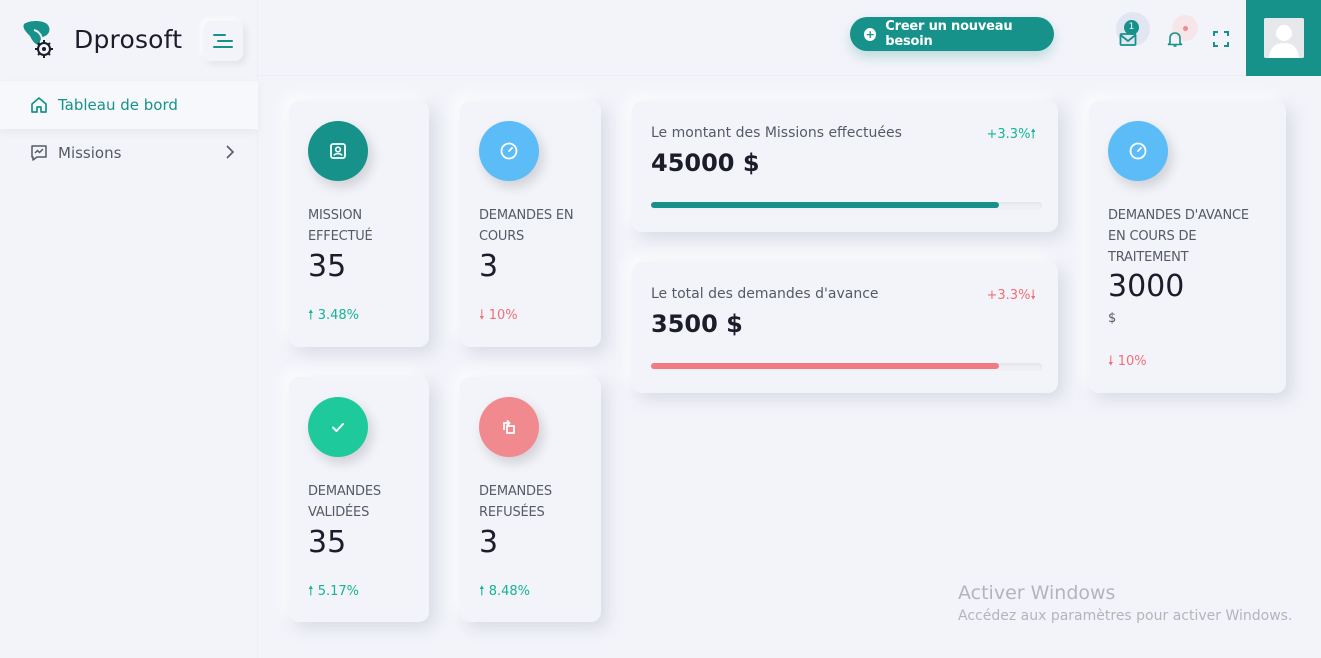  I want to click on home-icon, so click(39, 105).